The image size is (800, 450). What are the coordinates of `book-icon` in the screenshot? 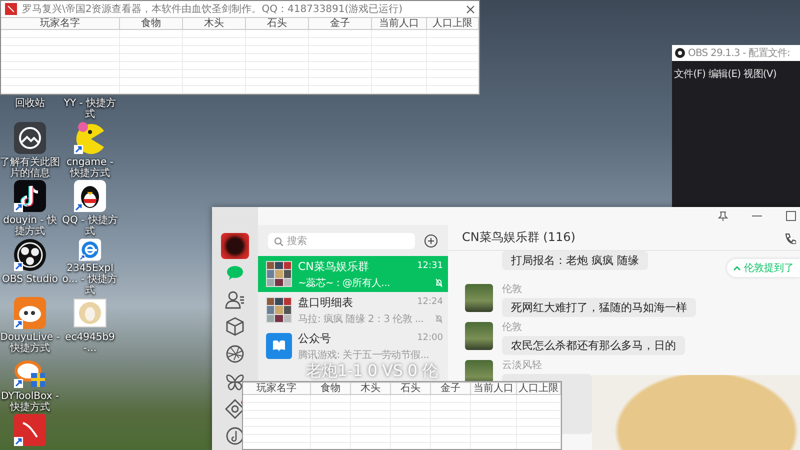 It's located at (279, 346).